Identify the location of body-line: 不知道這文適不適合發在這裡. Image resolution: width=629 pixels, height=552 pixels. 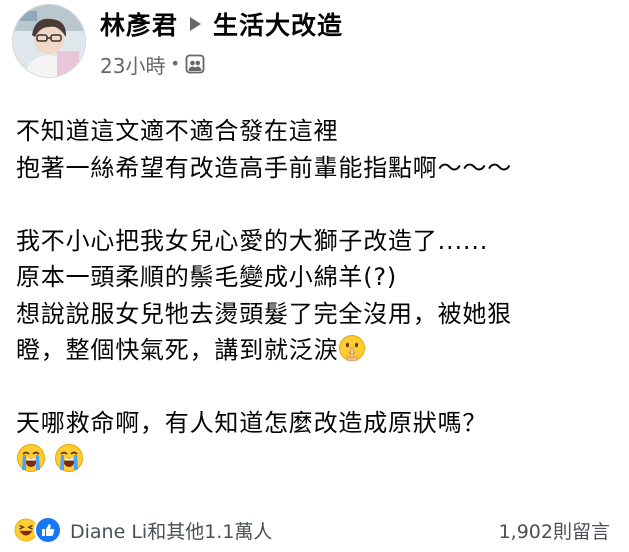
(177, 131).